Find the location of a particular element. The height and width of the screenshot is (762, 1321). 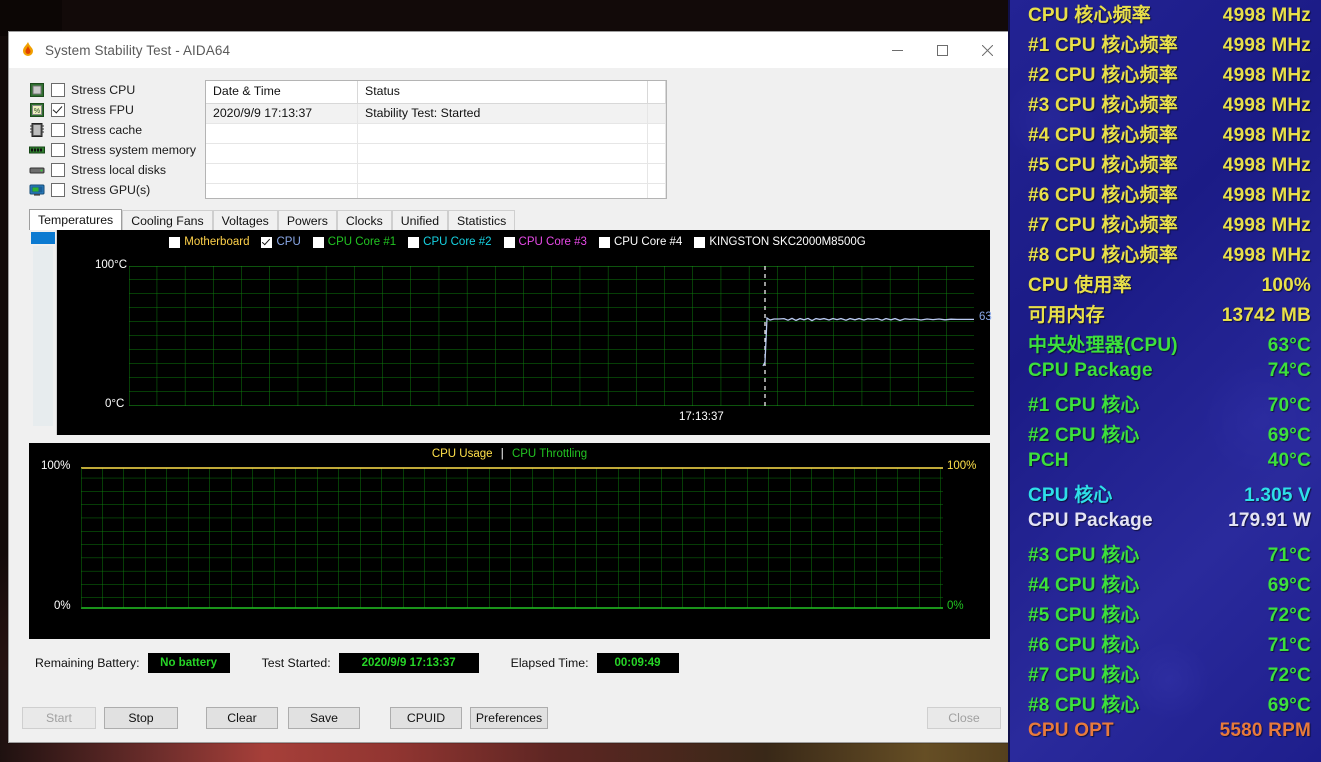

window-controls is located at coordinates (942, 50).